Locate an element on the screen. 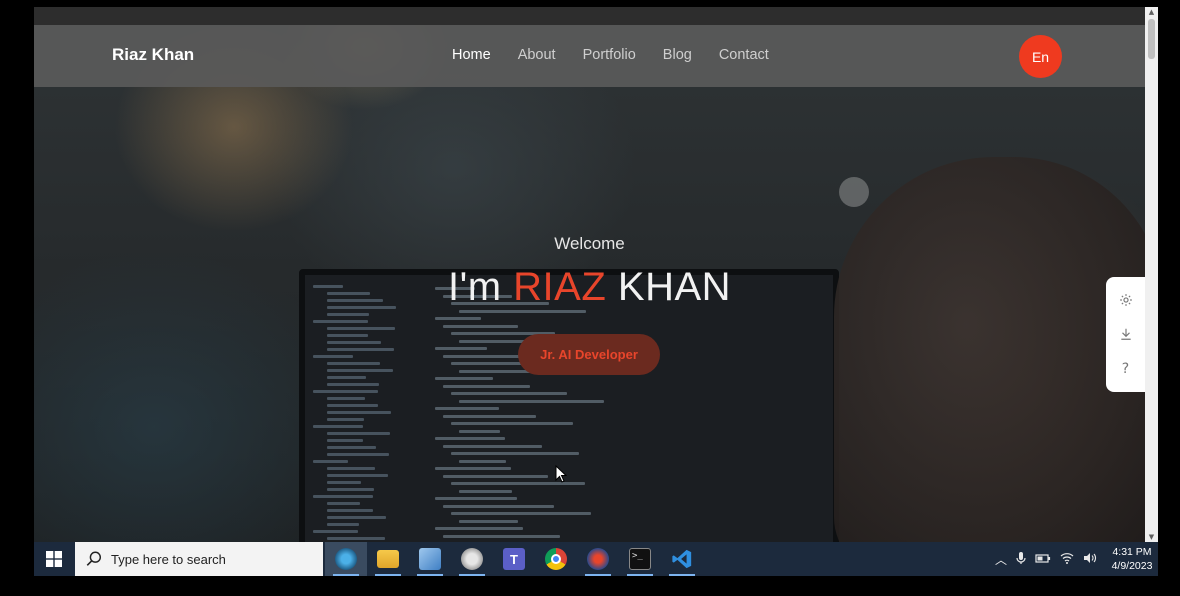 The height and width of the screenshot is (596, 1180). taskbar-app-teams: T is located at coordinates (514, 559).